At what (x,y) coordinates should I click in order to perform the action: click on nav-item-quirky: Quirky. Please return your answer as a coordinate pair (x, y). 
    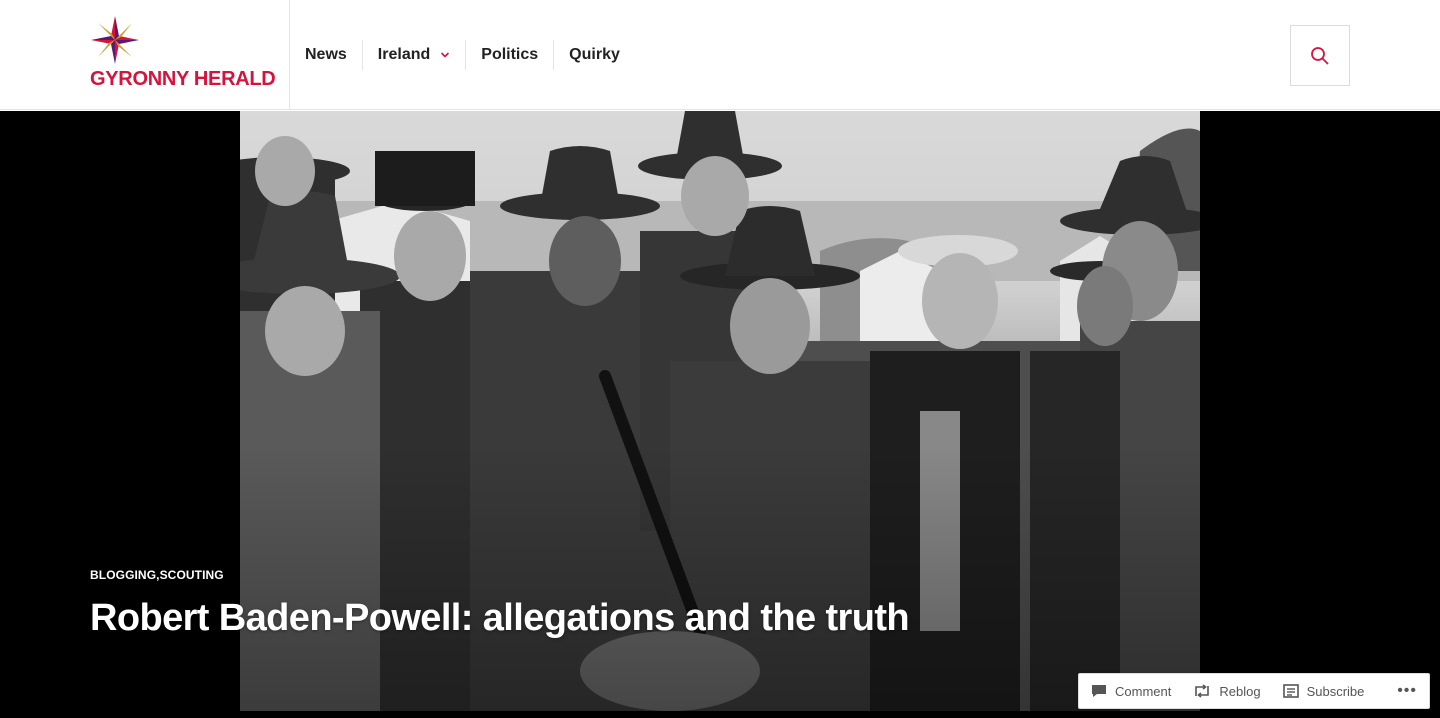
    Looking at the image, I should click on (594, 55).